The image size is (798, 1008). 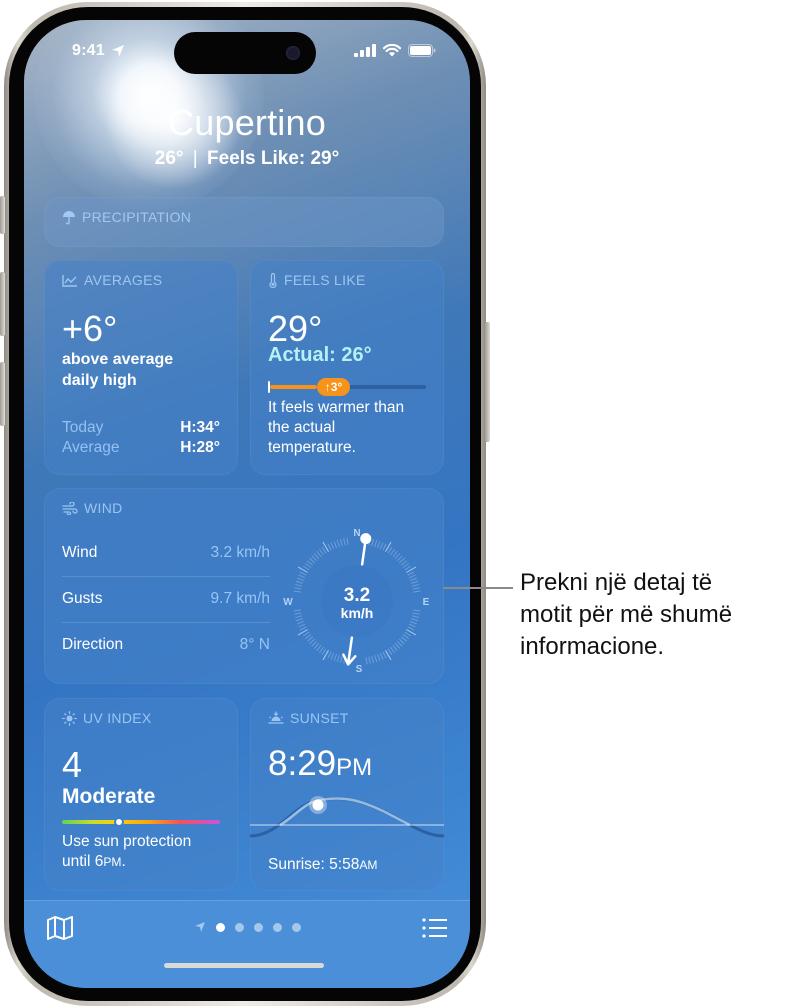 I want to click on sunrise-meridiem: AM, so click(x=368, y=865).